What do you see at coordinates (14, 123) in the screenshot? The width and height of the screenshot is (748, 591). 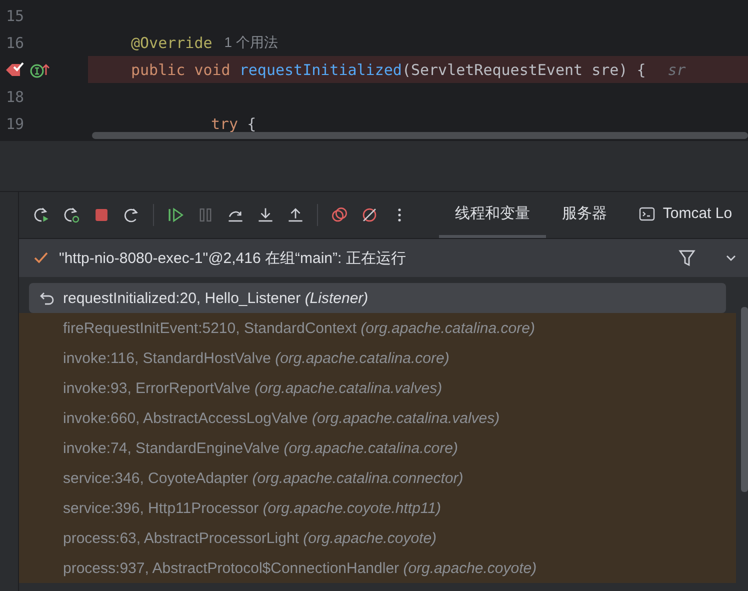 I see `line-number: 19` at bounding box center [14, 123].